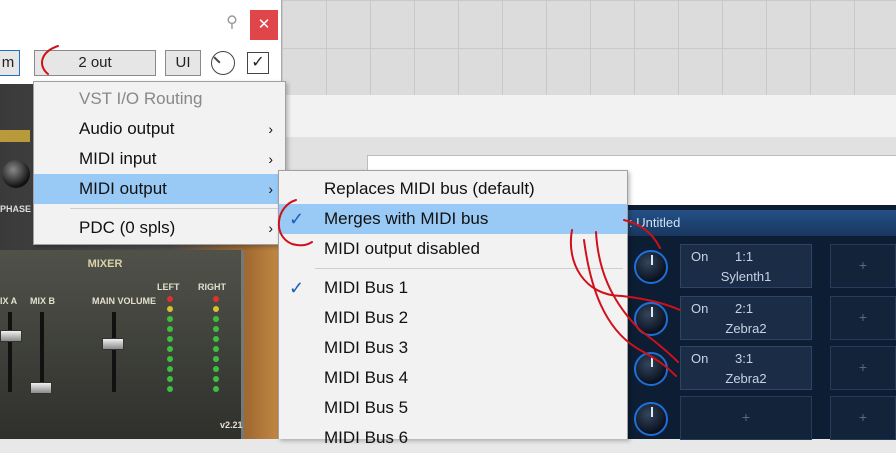 This screenshot has width=896, height=453. I want to click on oscillator-header, so click(15, 136).